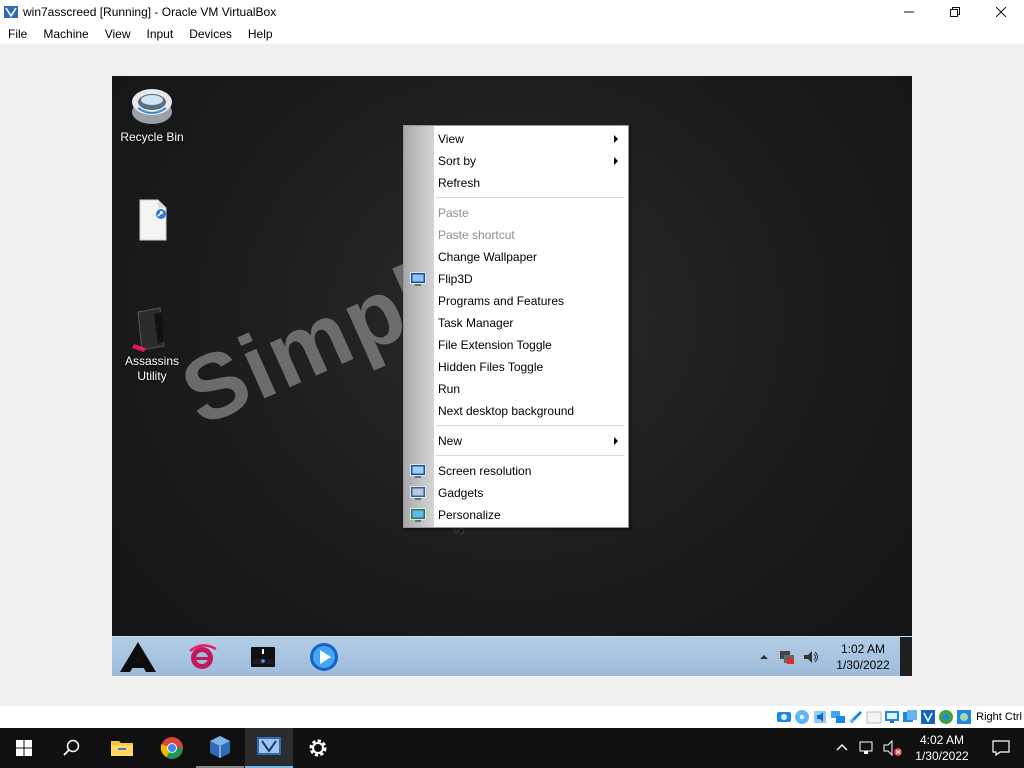 The image size is (1024, 768). Describe the element at coordinates (485, 471) in the screenshot. I see `context-menu-item-label: Screen resolution` at that location.